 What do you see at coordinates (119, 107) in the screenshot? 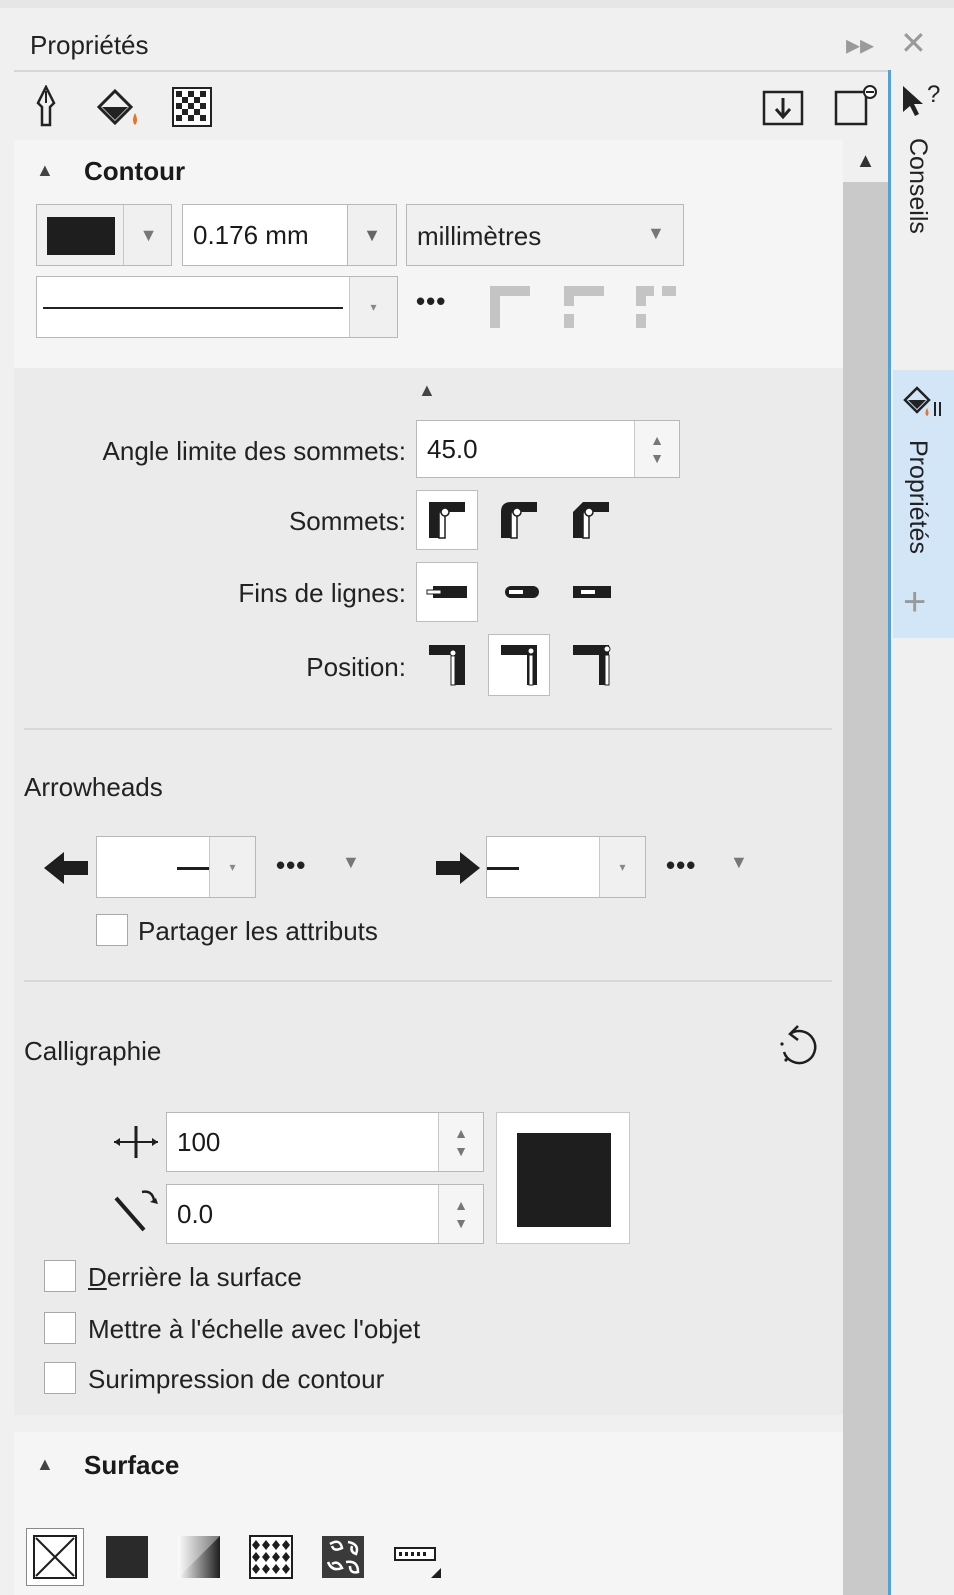
I see `fill-bucket-icon` at bounding box center [119, 107].